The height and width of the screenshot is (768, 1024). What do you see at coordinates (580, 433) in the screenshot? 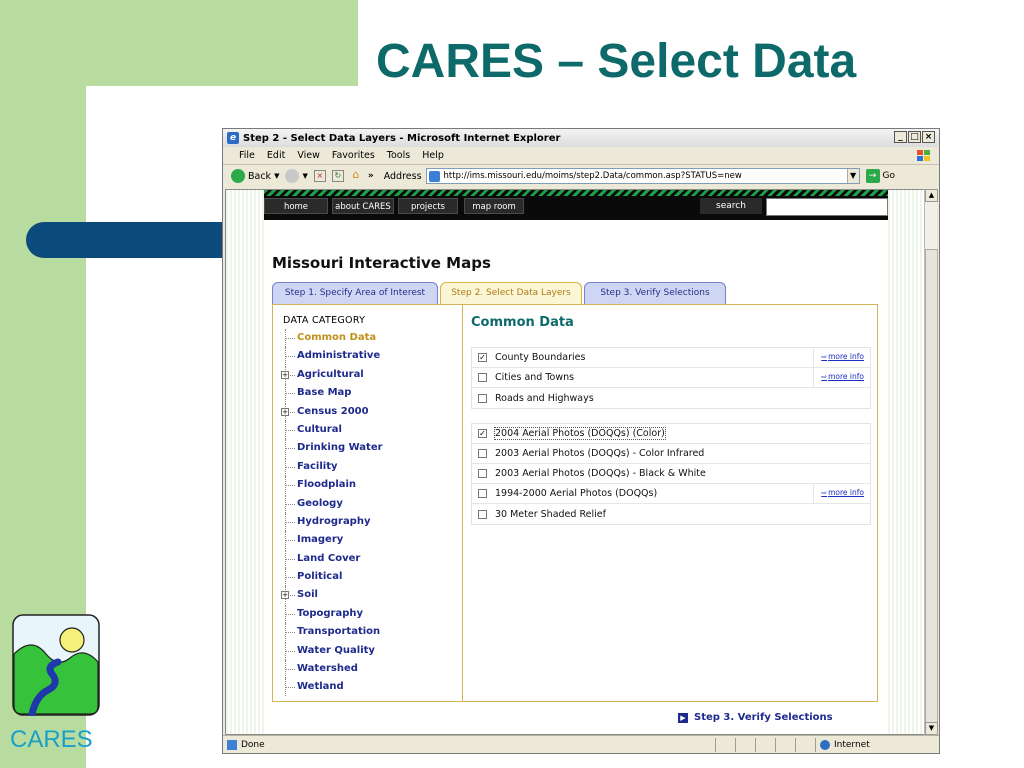
I see `layer-label: 2004 Aerial Photos (DOQQs) (Color)` at bounding box center [580, 433].